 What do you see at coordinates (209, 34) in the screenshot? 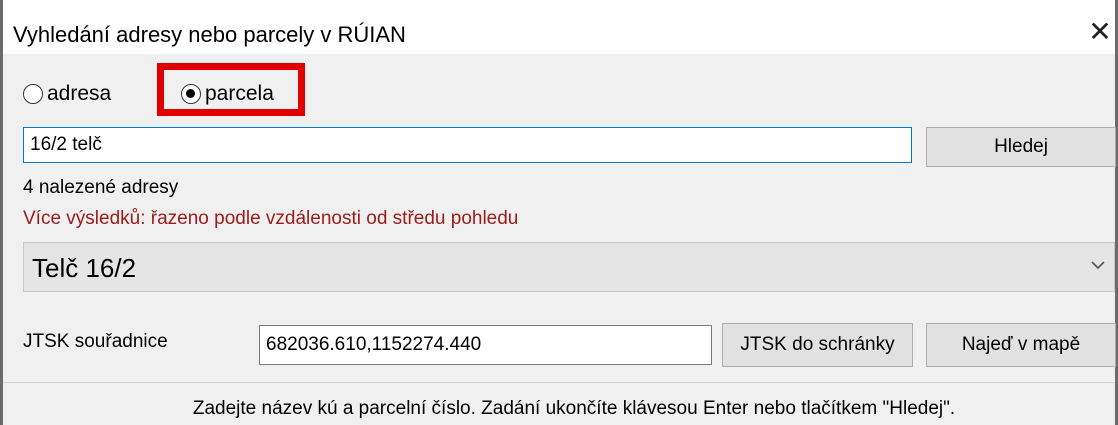
I see `window-title: Vyhledání adresy nebo parcely v RÚIAN` at bounding box center [209, 34].